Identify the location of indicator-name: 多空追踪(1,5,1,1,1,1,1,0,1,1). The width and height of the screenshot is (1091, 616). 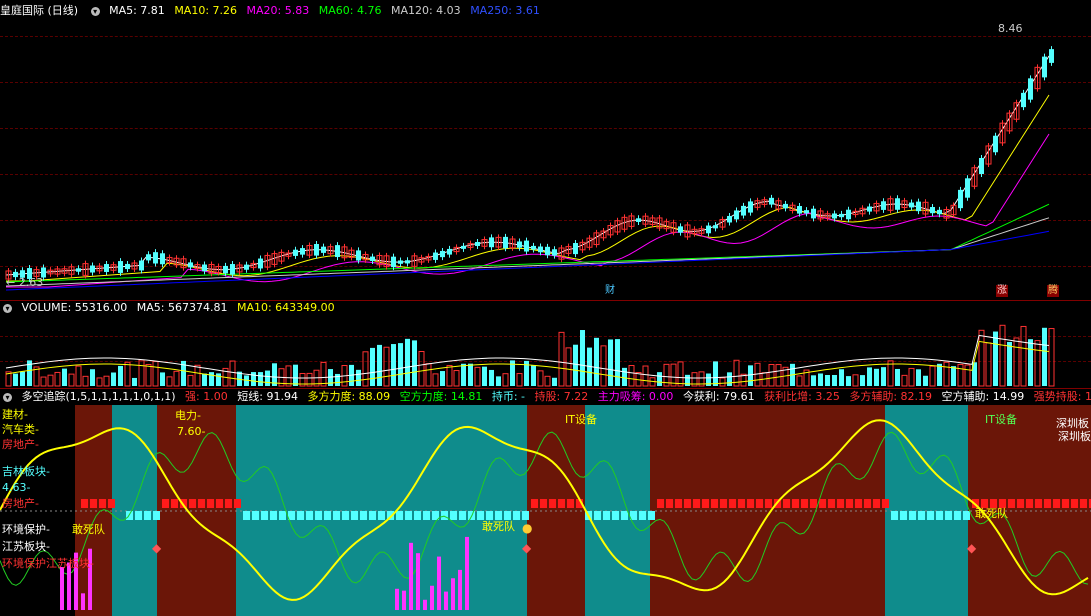
(99, 396).